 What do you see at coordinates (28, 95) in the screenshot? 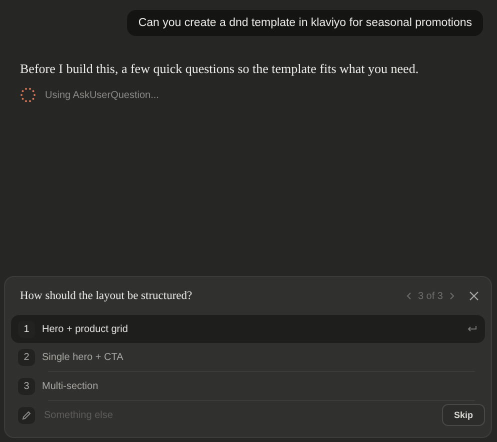
I see `spinner-icon` at bounding box center [28, 95].